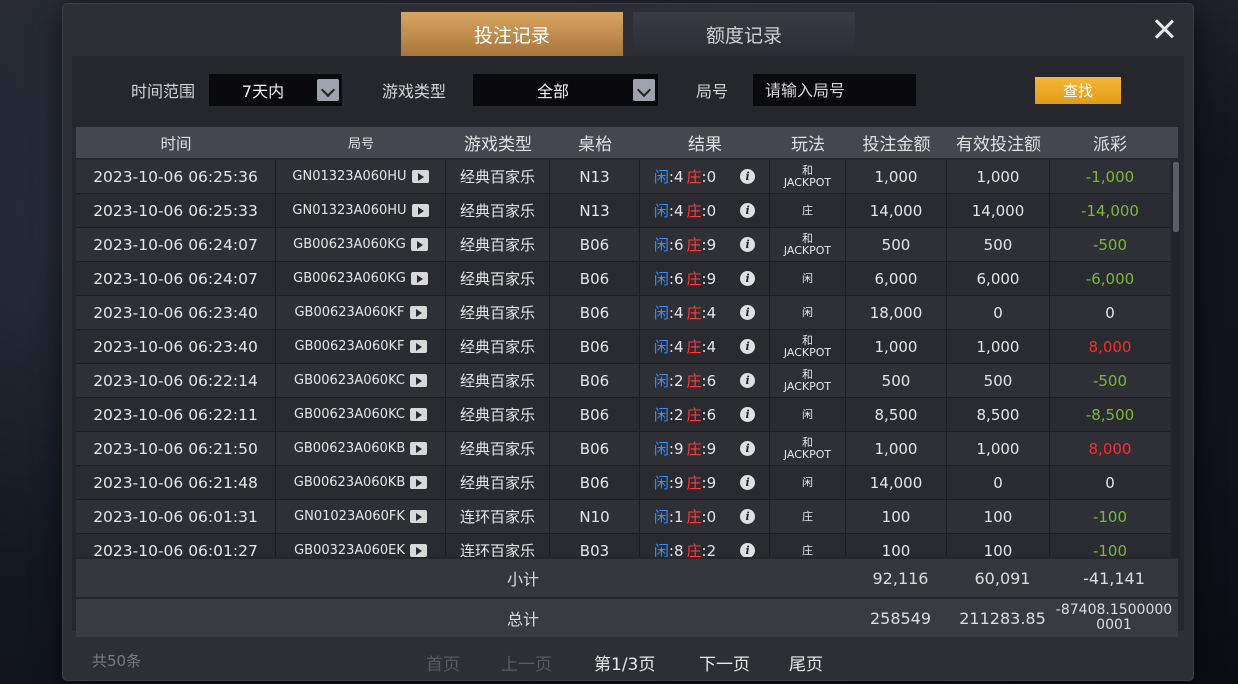  I want to click on cell-valid-amount: 500, so click(998, 244).